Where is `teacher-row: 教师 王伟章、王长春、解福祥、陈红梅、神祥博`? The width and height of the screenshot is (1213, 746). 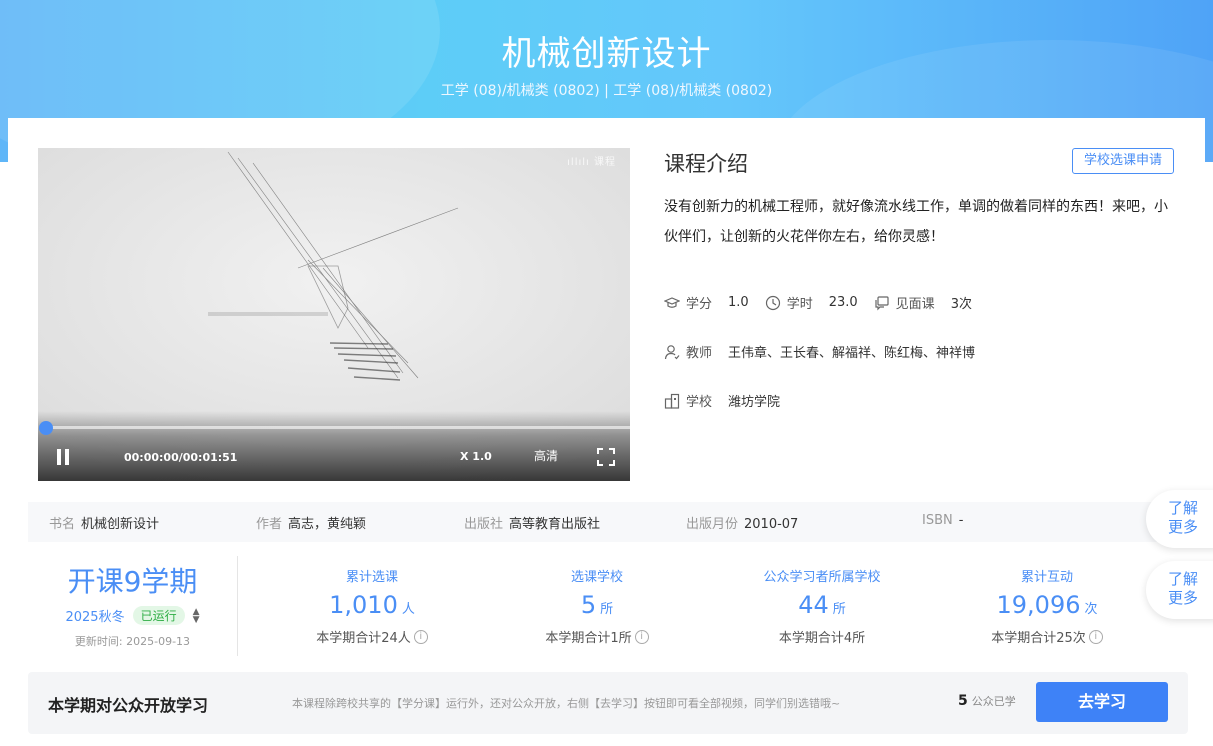
teacher-row: 教师 王伟章、王长春、解福祥、陈红梅、神祥博 is located at coordinates (819, 351).